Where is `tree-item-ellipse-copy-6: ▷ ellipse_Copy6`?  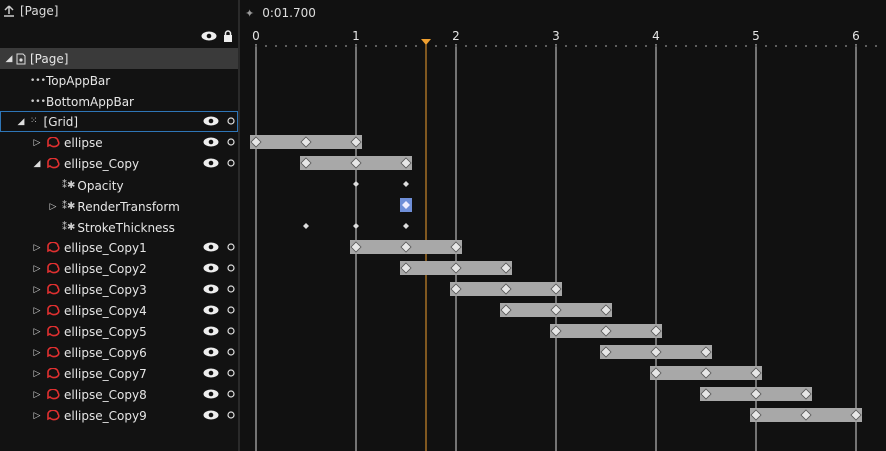
tree-item-ellipse-copy-6: ▷ ellipse_Copy6 is located at coordinates (119, 352).